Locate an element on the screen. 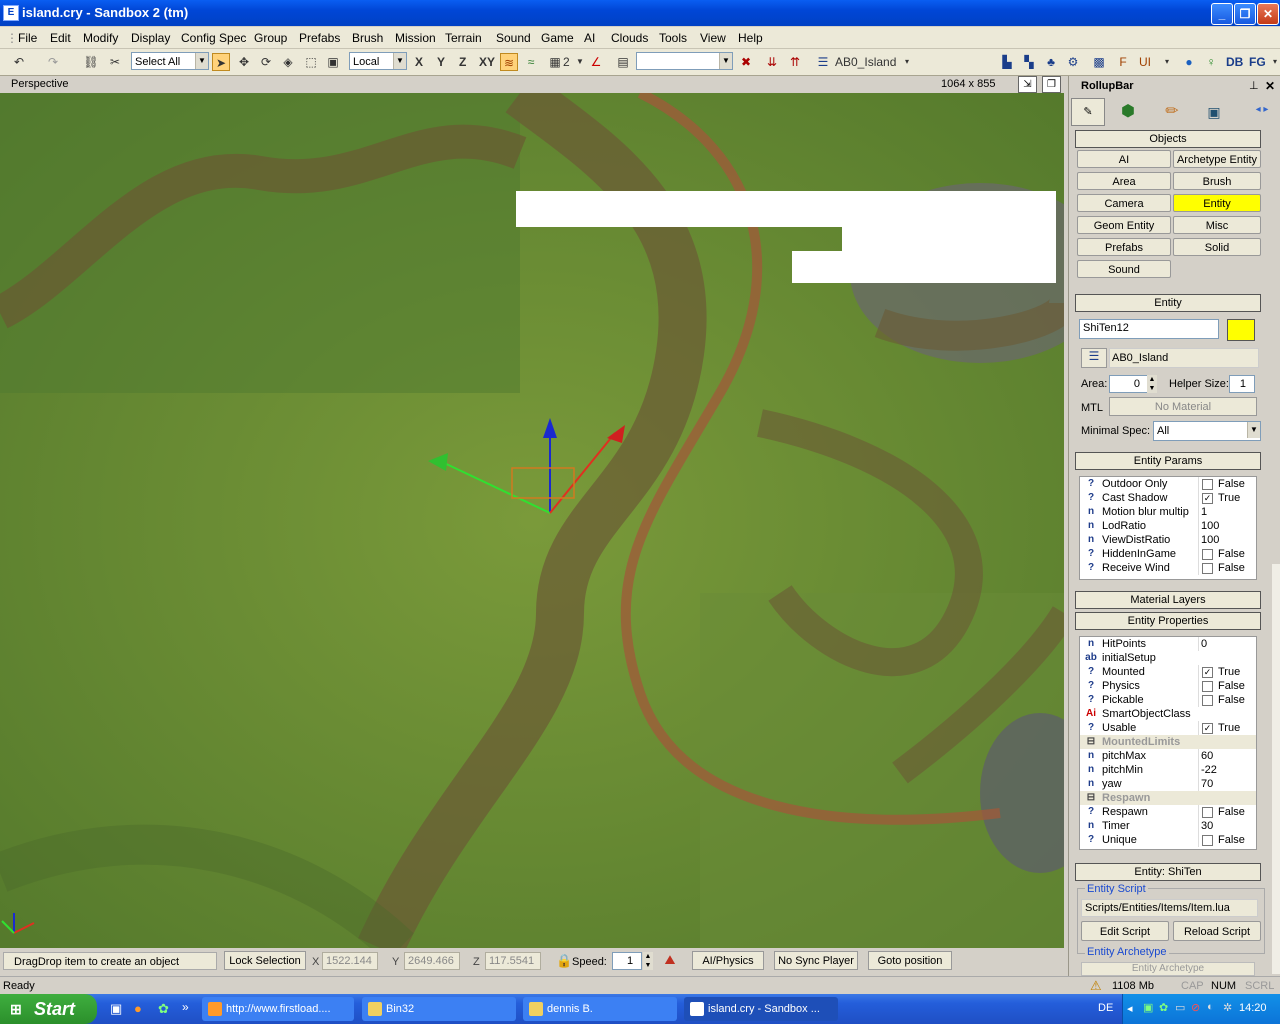 The image size is (1280, 1024). task-dennis: dennis B. is located at coordinates (600, 1009).